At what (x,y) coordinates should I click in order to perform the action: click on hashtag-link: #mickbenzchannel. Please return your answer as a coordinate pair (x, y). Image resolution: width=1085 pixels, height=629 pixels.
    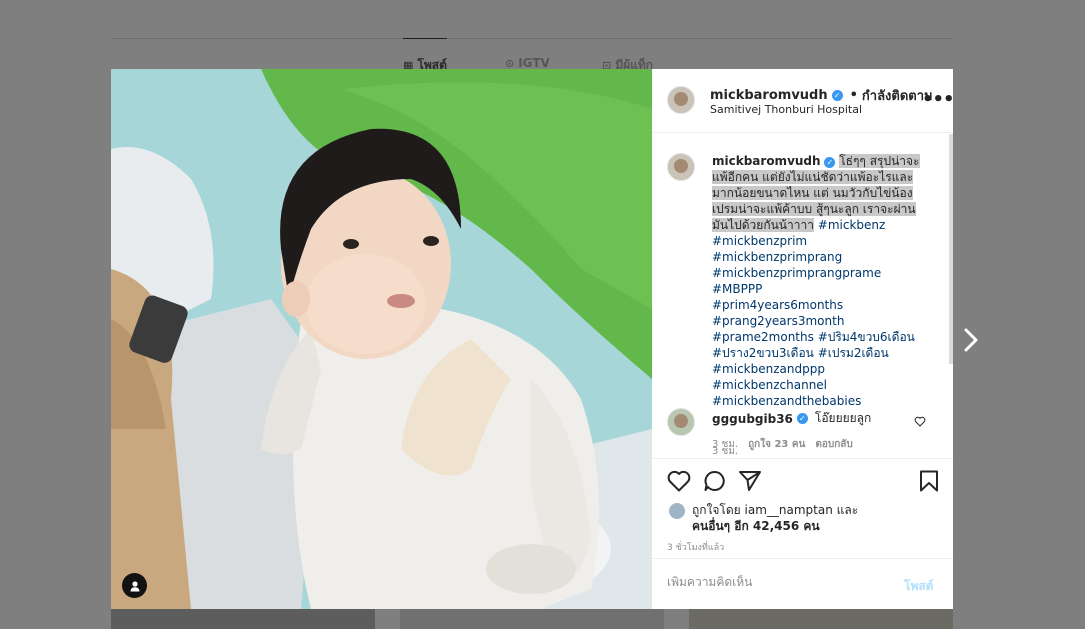
    Looking at the image, I should click on (769, 385).